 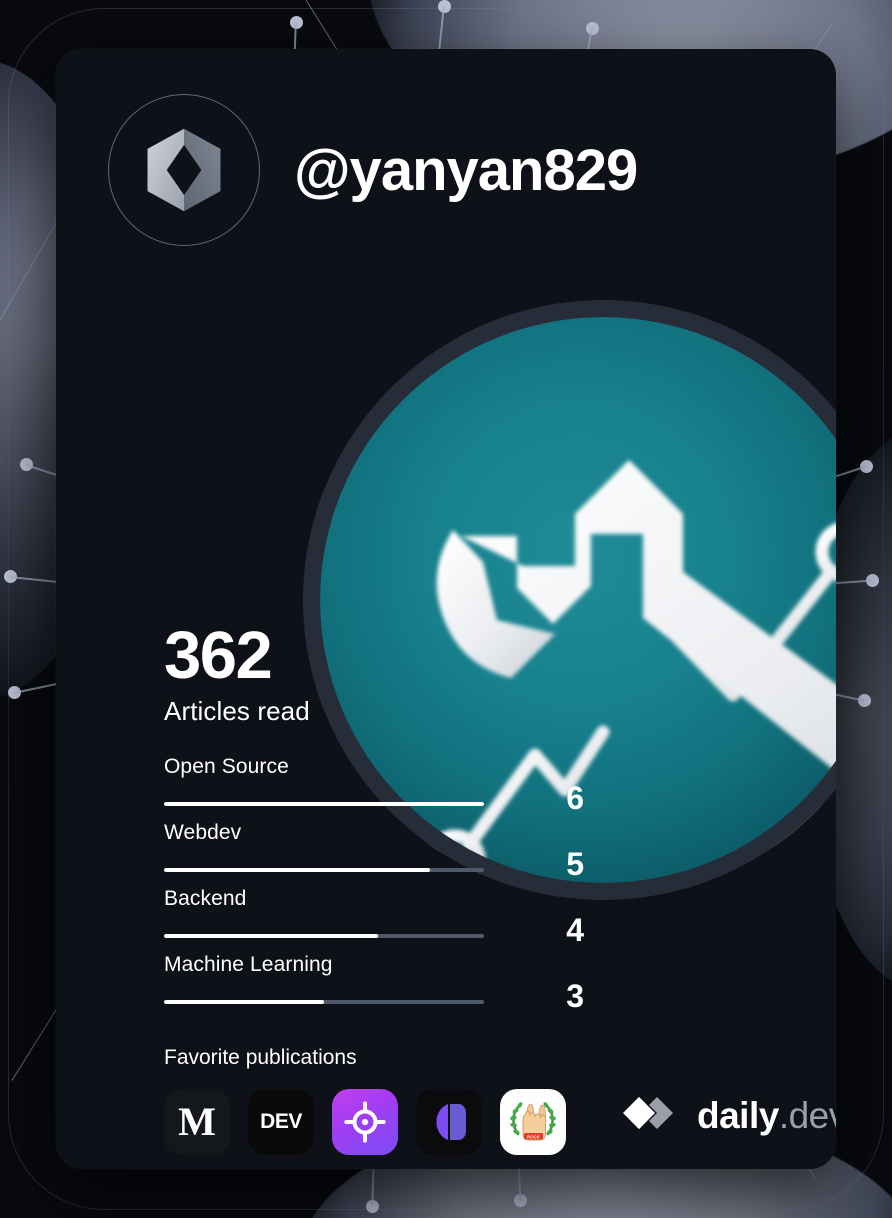 I want to click on tag-label: Backend, so click(x=205, y=898).